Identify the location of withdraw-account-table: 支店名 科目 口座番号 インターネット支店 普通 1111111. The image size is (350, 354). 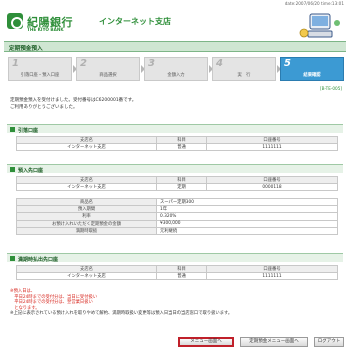
(177, 143).